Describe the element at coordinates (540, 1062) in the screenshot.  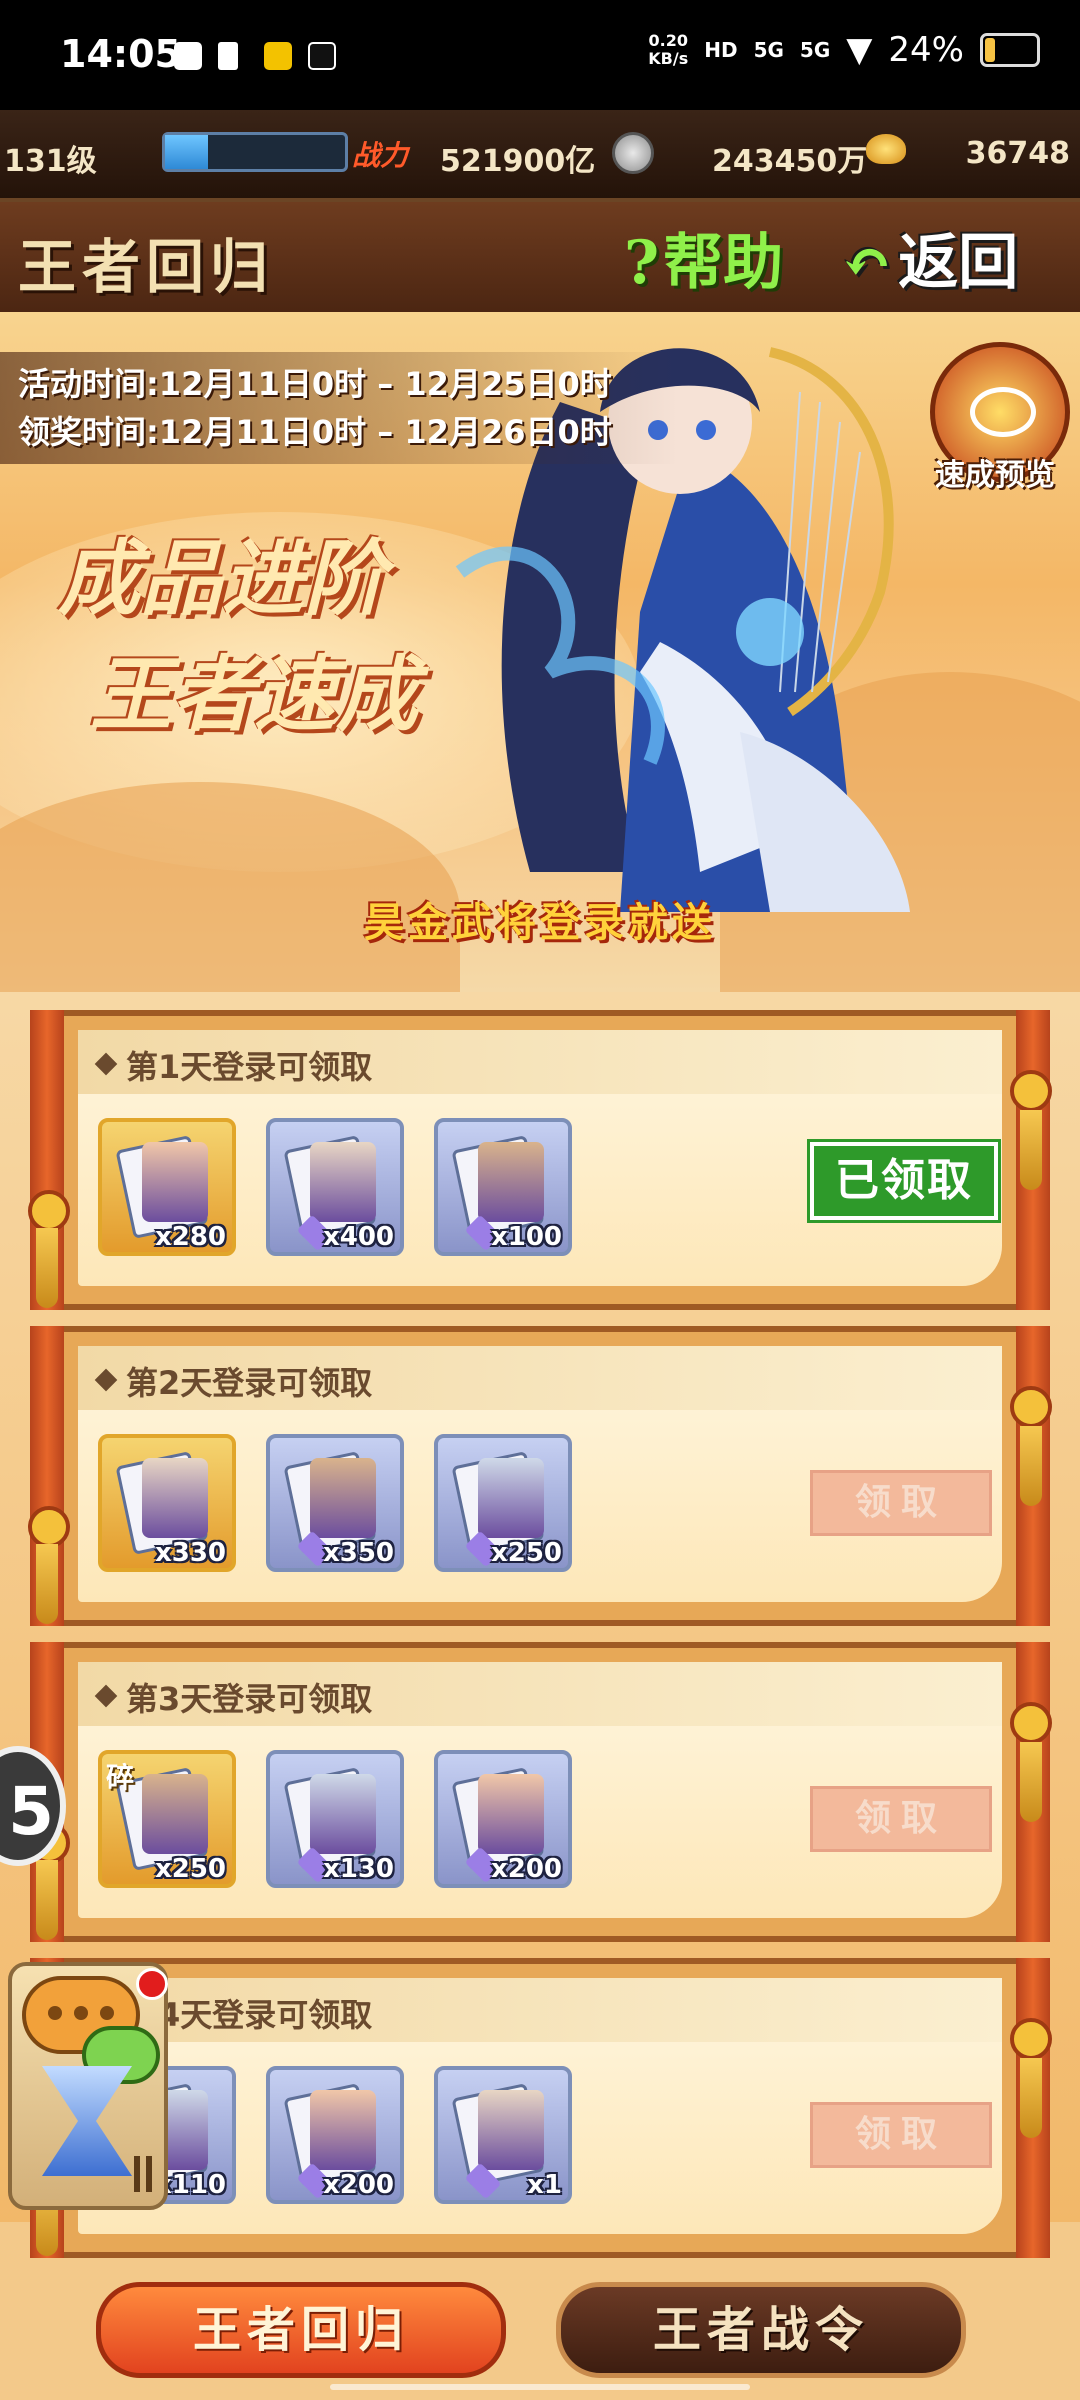
I see `card-header: 第1天登录可领取` at that location.